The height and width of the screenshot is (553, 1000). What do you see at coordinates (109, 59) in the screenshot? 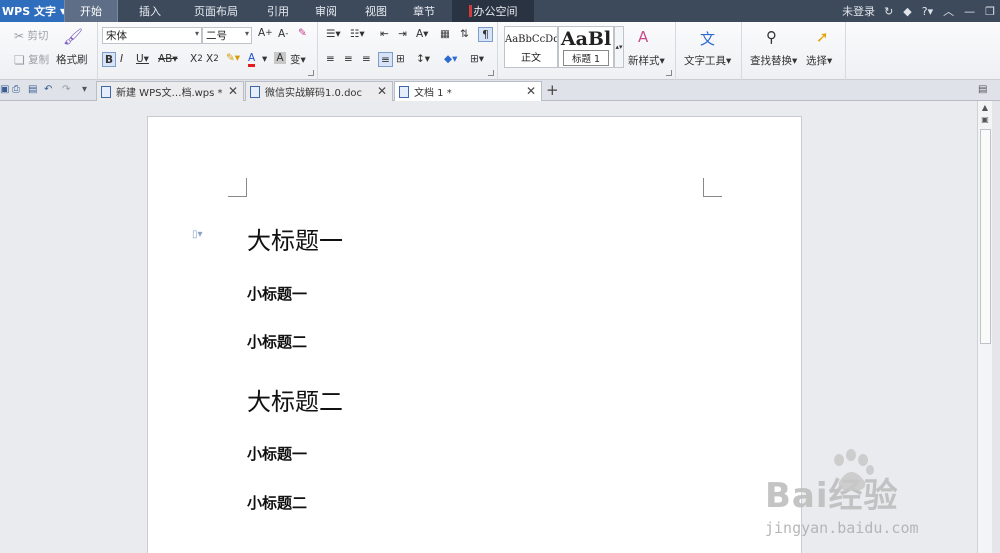
I see `bold-icon: B` at bounding box center [109, 59].